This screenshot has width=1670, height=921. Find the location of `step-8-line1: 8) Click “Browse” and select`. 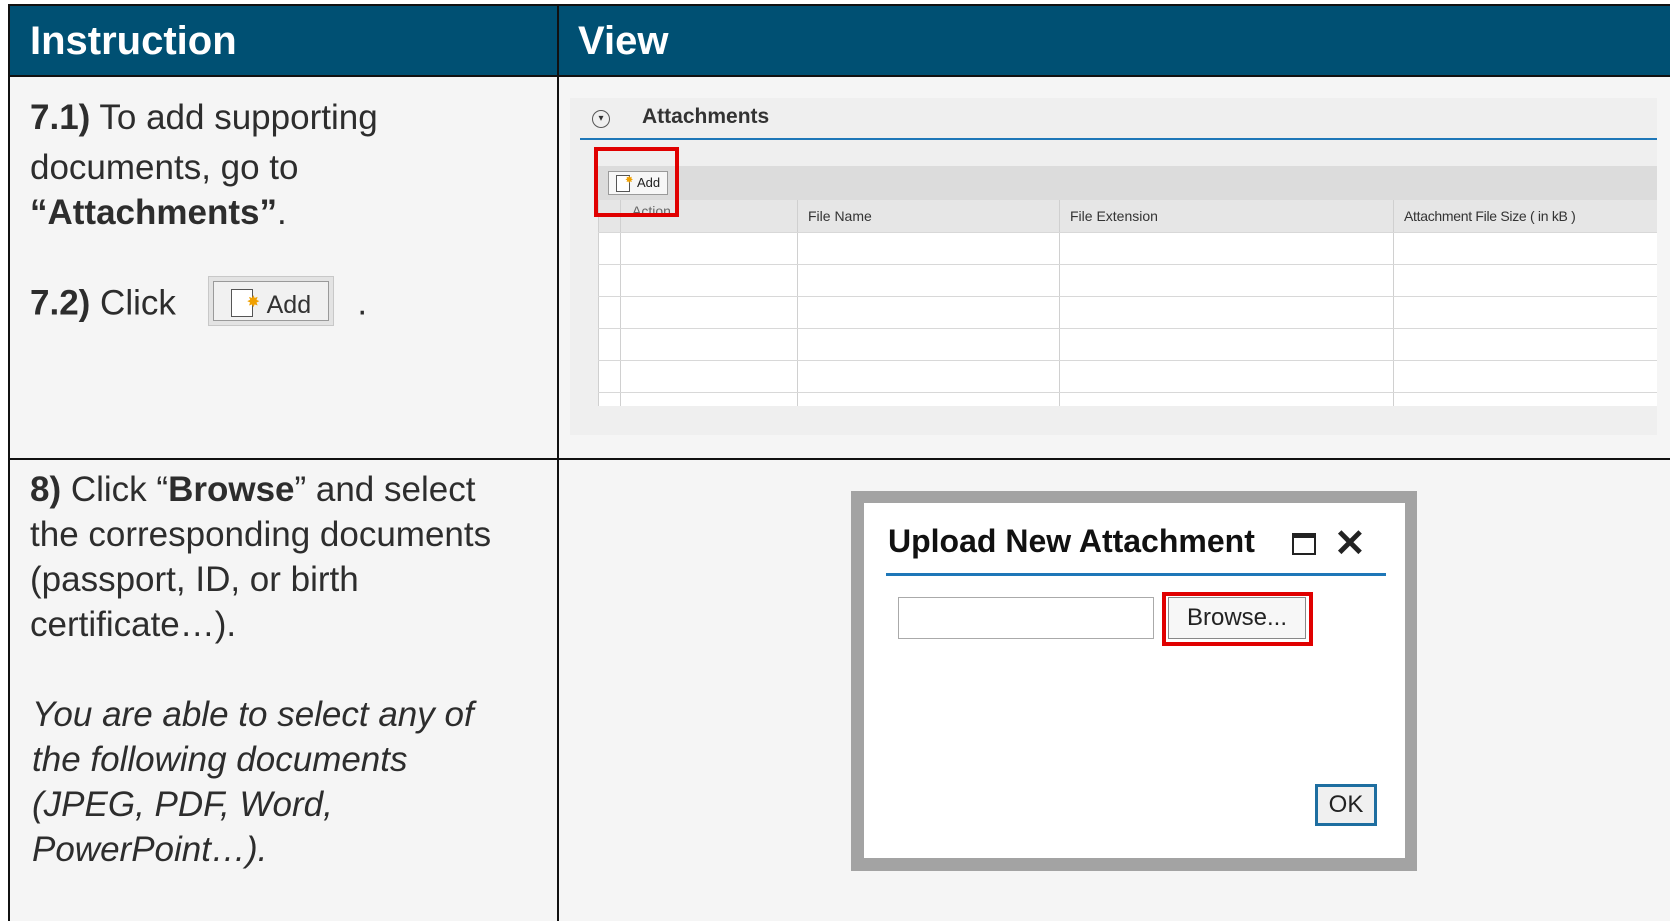

step-8-line1: 8) Click “Browse” and select is located at coordinates (252, 490).